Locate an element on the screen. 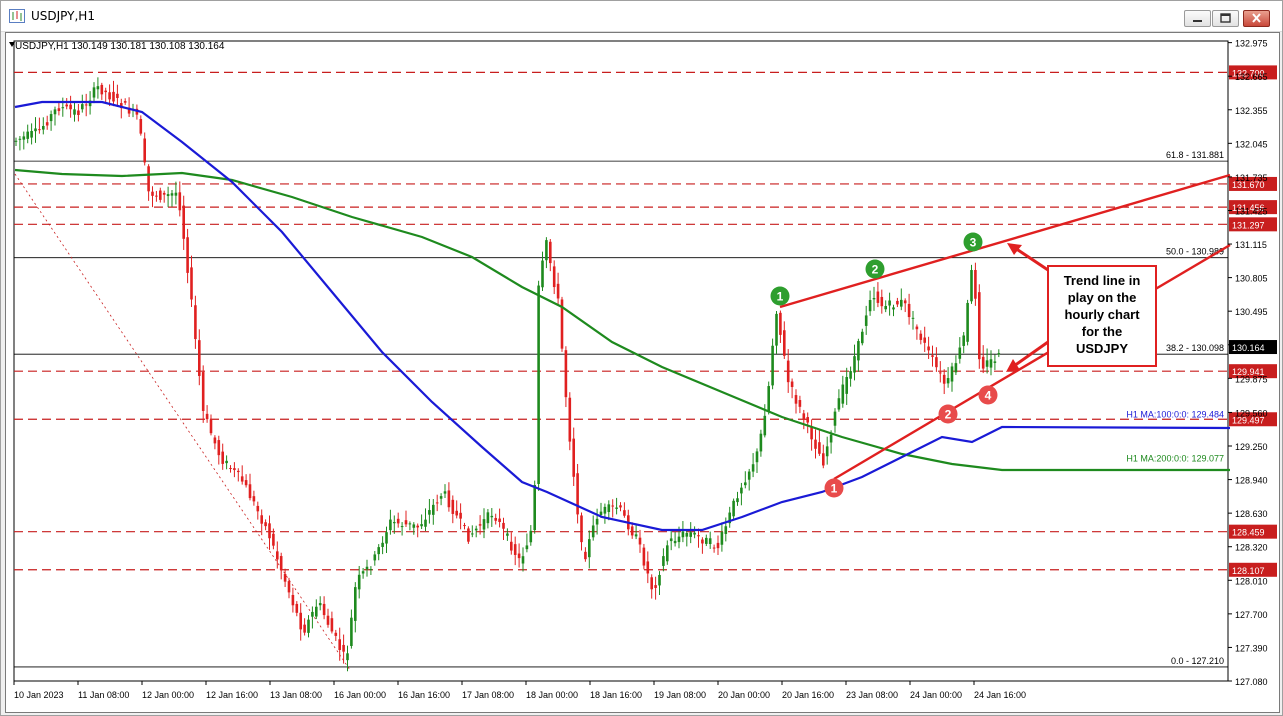  level-price-label: 128.459 is located at coordinates (1248, 533).